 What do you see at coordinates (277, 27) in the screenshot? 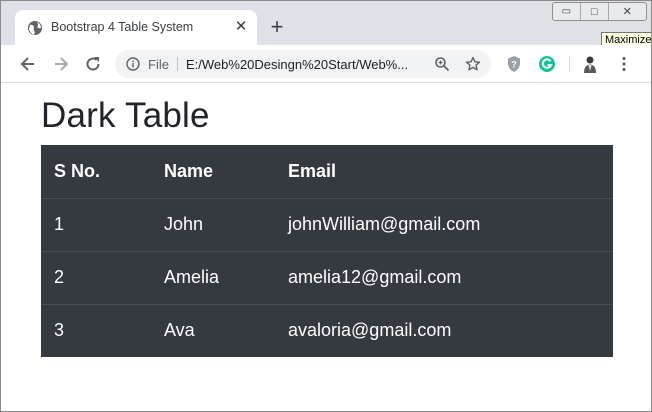
I see `new-tab-button: +` at bounding box center [277, 27].